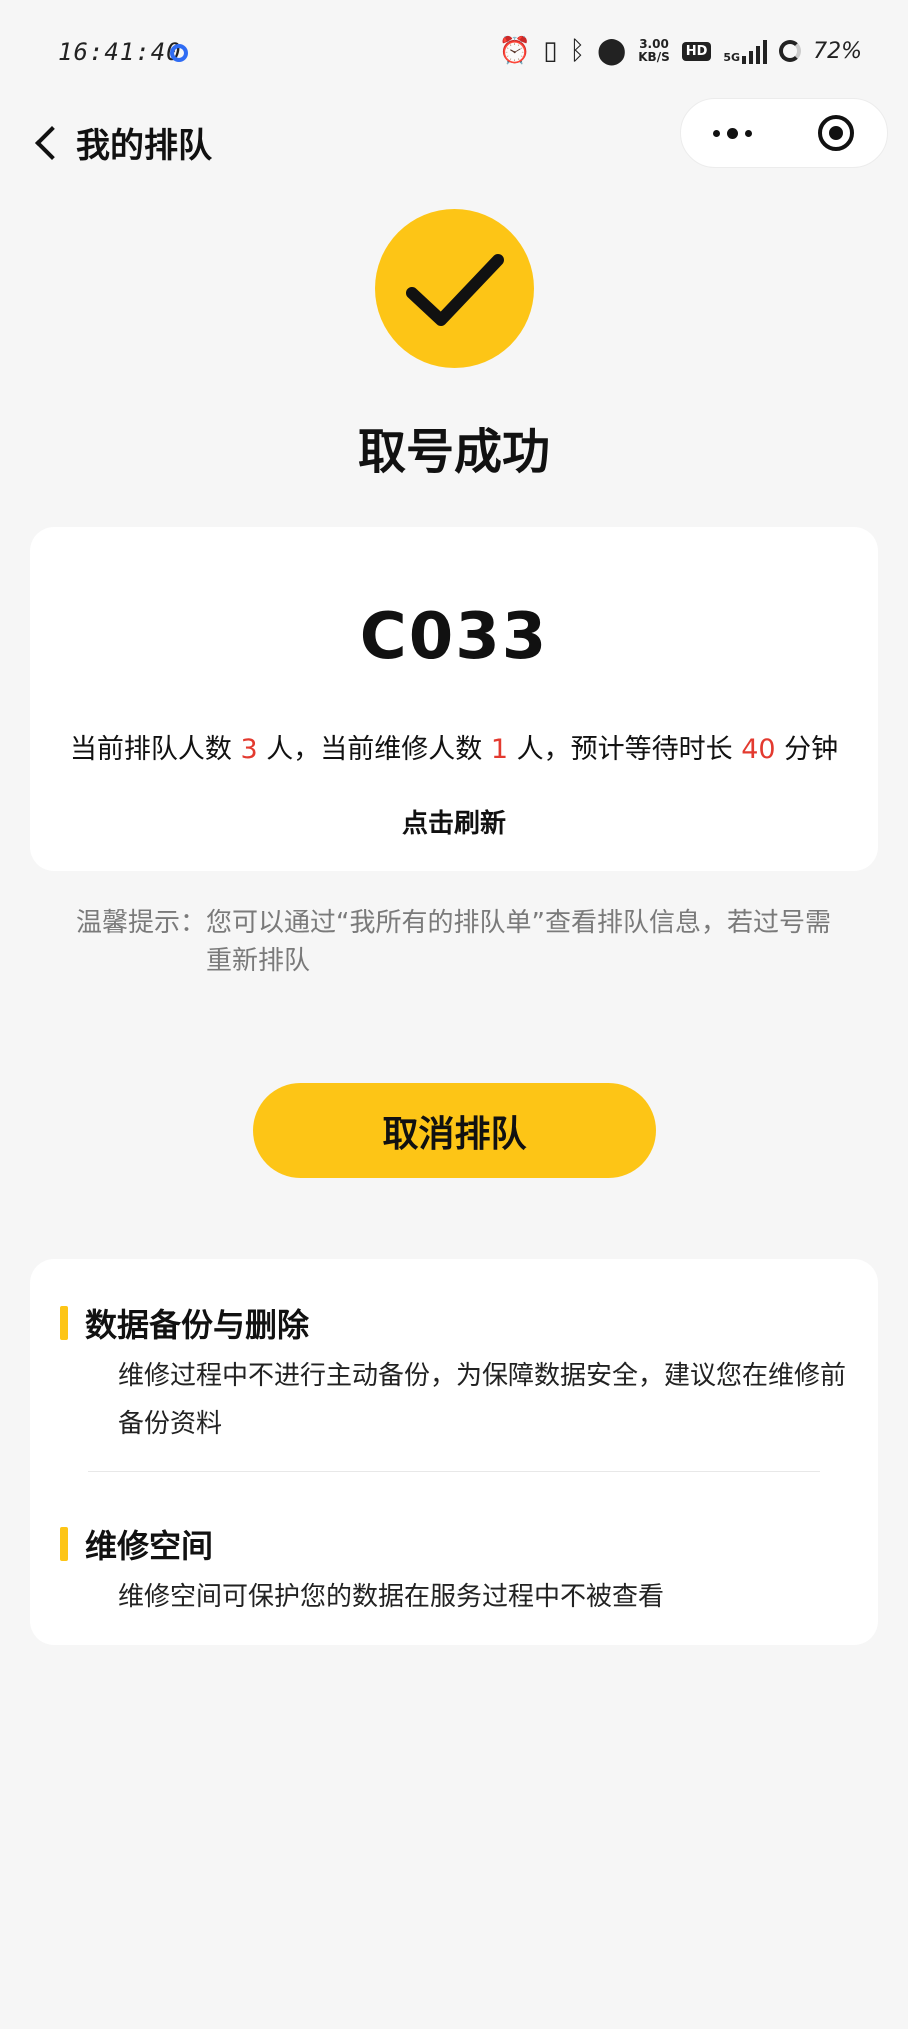 The height and width of the screenshot is (2029, 908). What do you see at coordinates (454, 637) in the screenshot?
I see `ticket-number: C033` at bounding box center [454, 637].